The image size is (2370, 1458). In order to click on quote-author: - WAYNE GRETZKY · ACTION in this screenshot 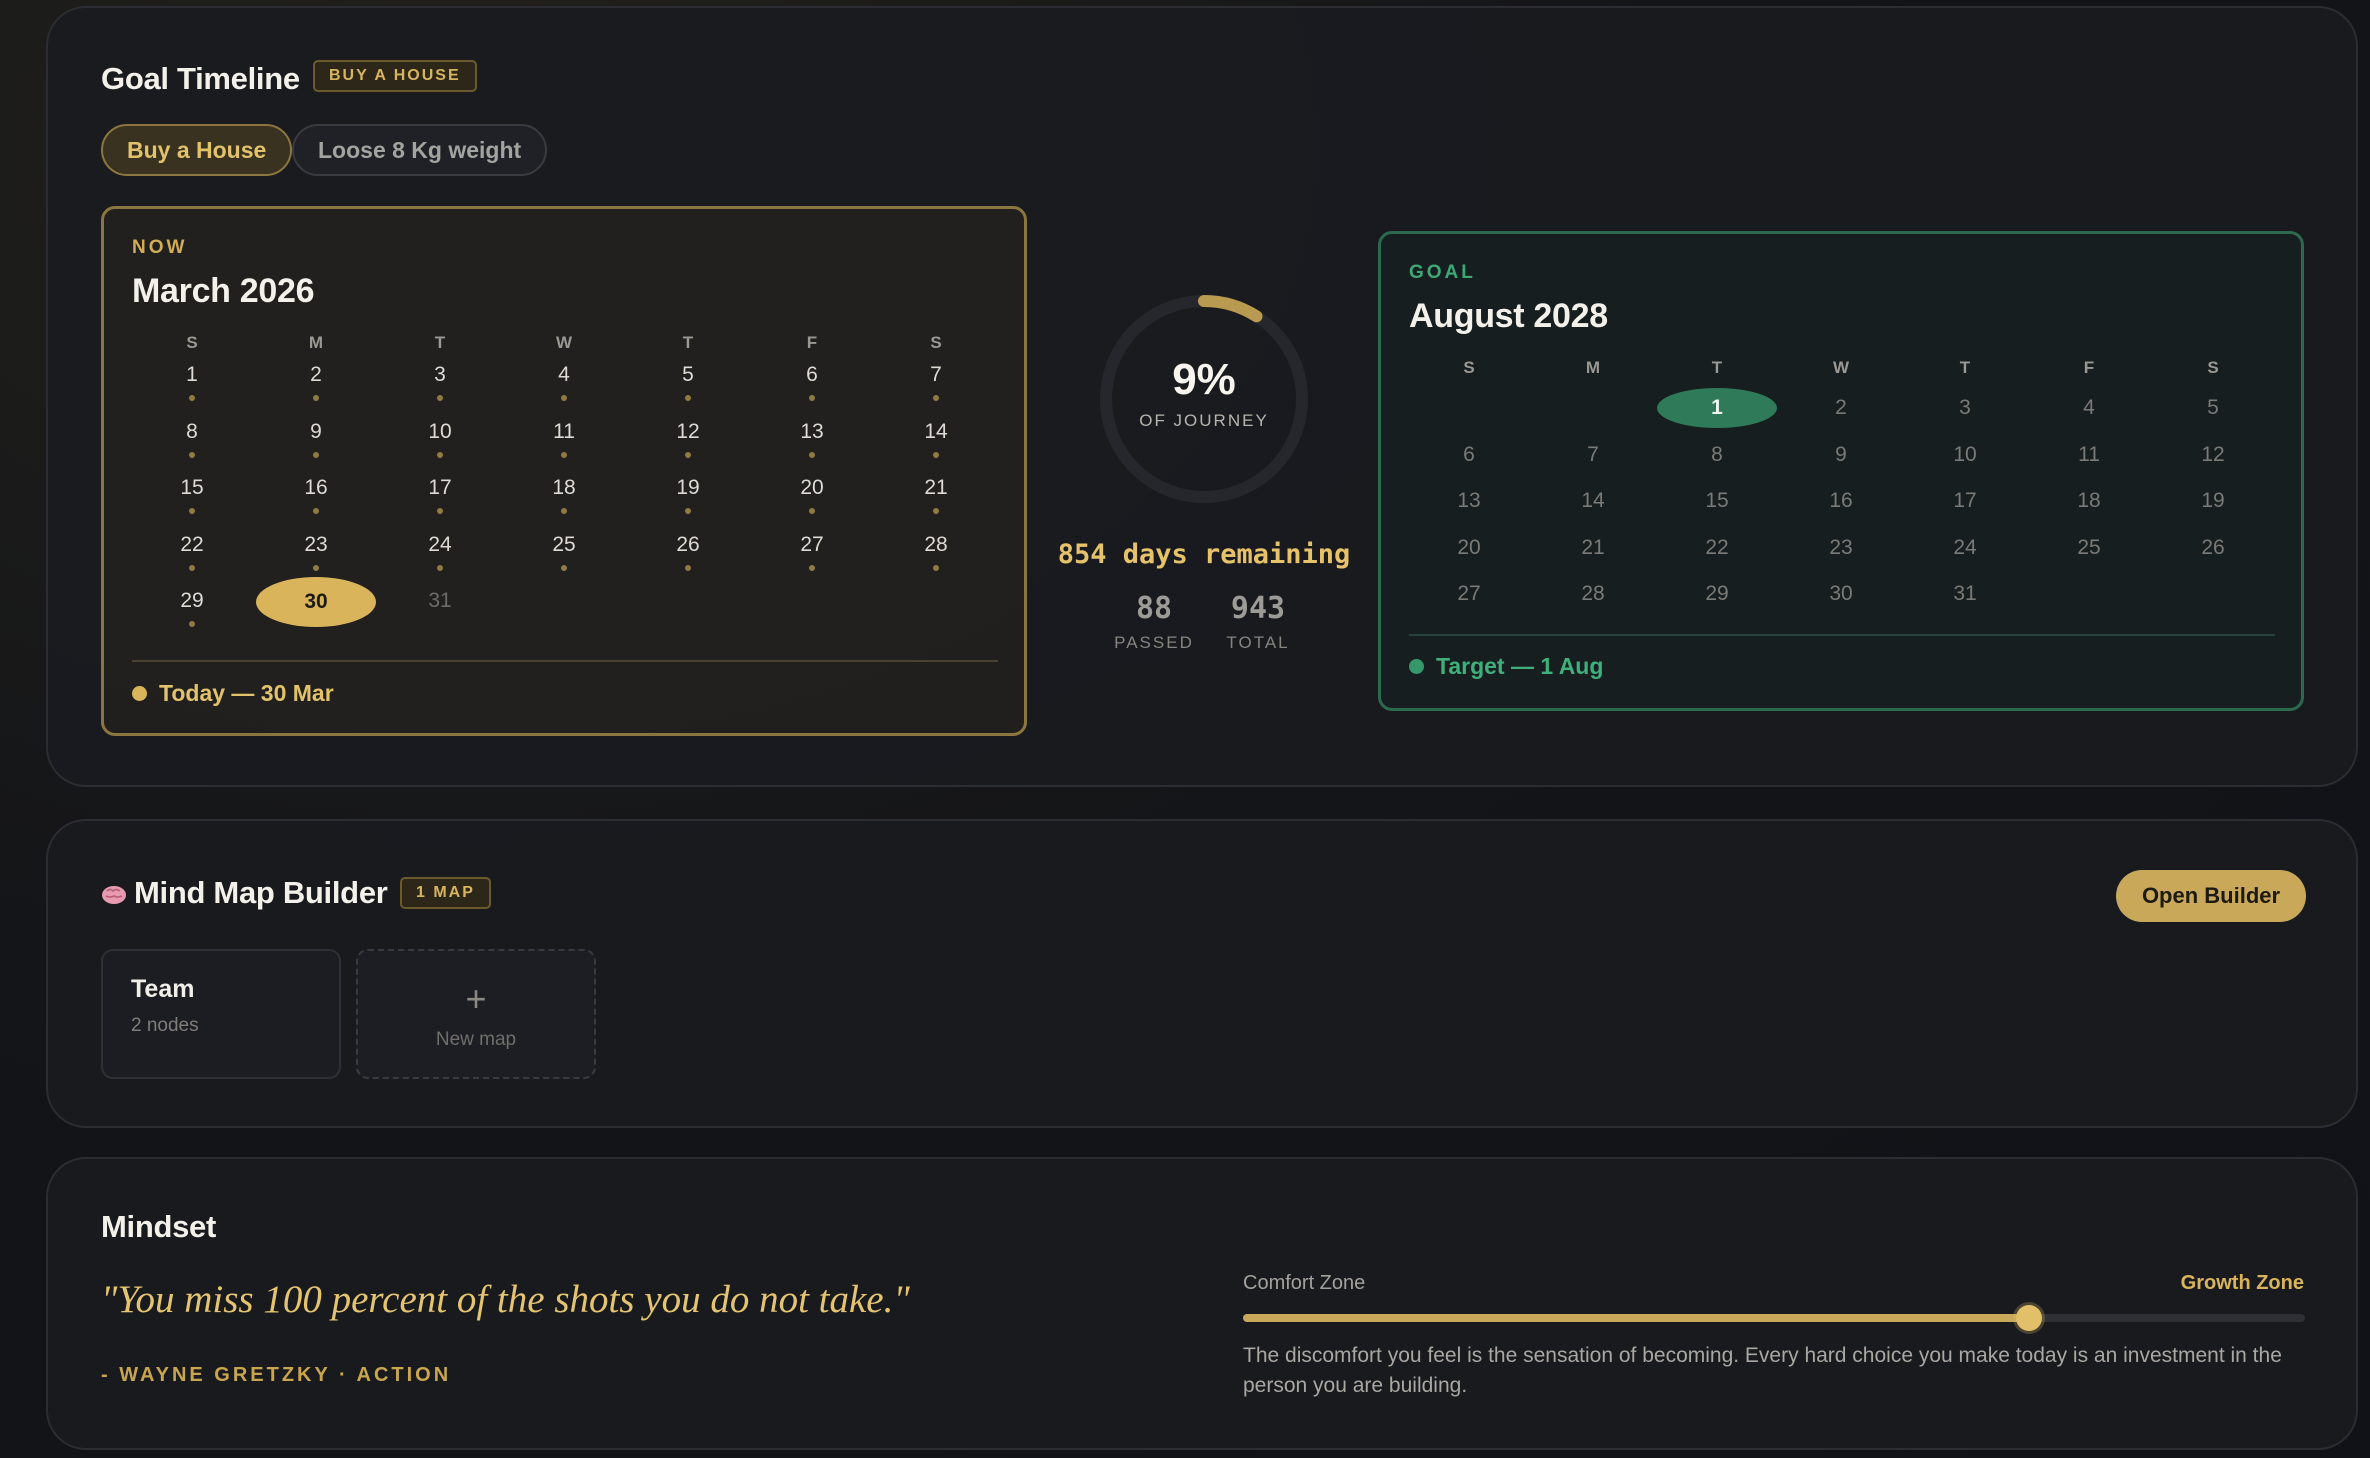, I will do `click(276, 1375)`.